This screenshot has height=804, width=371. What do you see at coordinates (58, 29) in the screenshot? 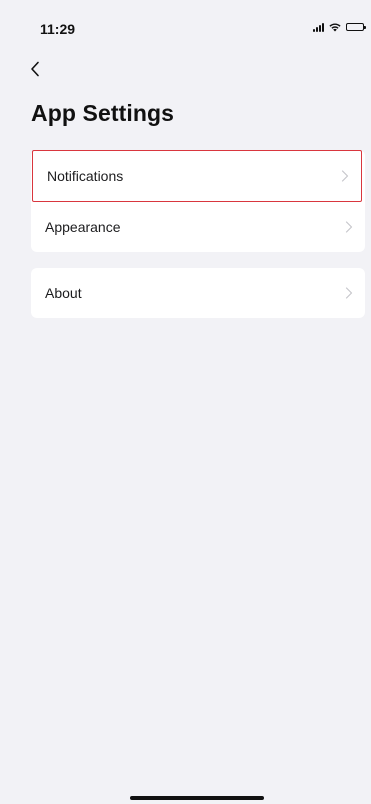
I see `status-time: 11:29` at bounding box center [58, 29].